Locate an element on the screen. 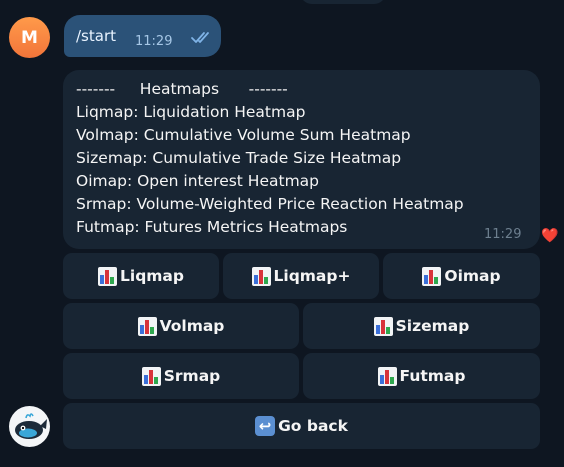 Image resolution: width=564 pixels, height=467 pixels. user-avatar-letter: M is located at coordinates (29, 37).